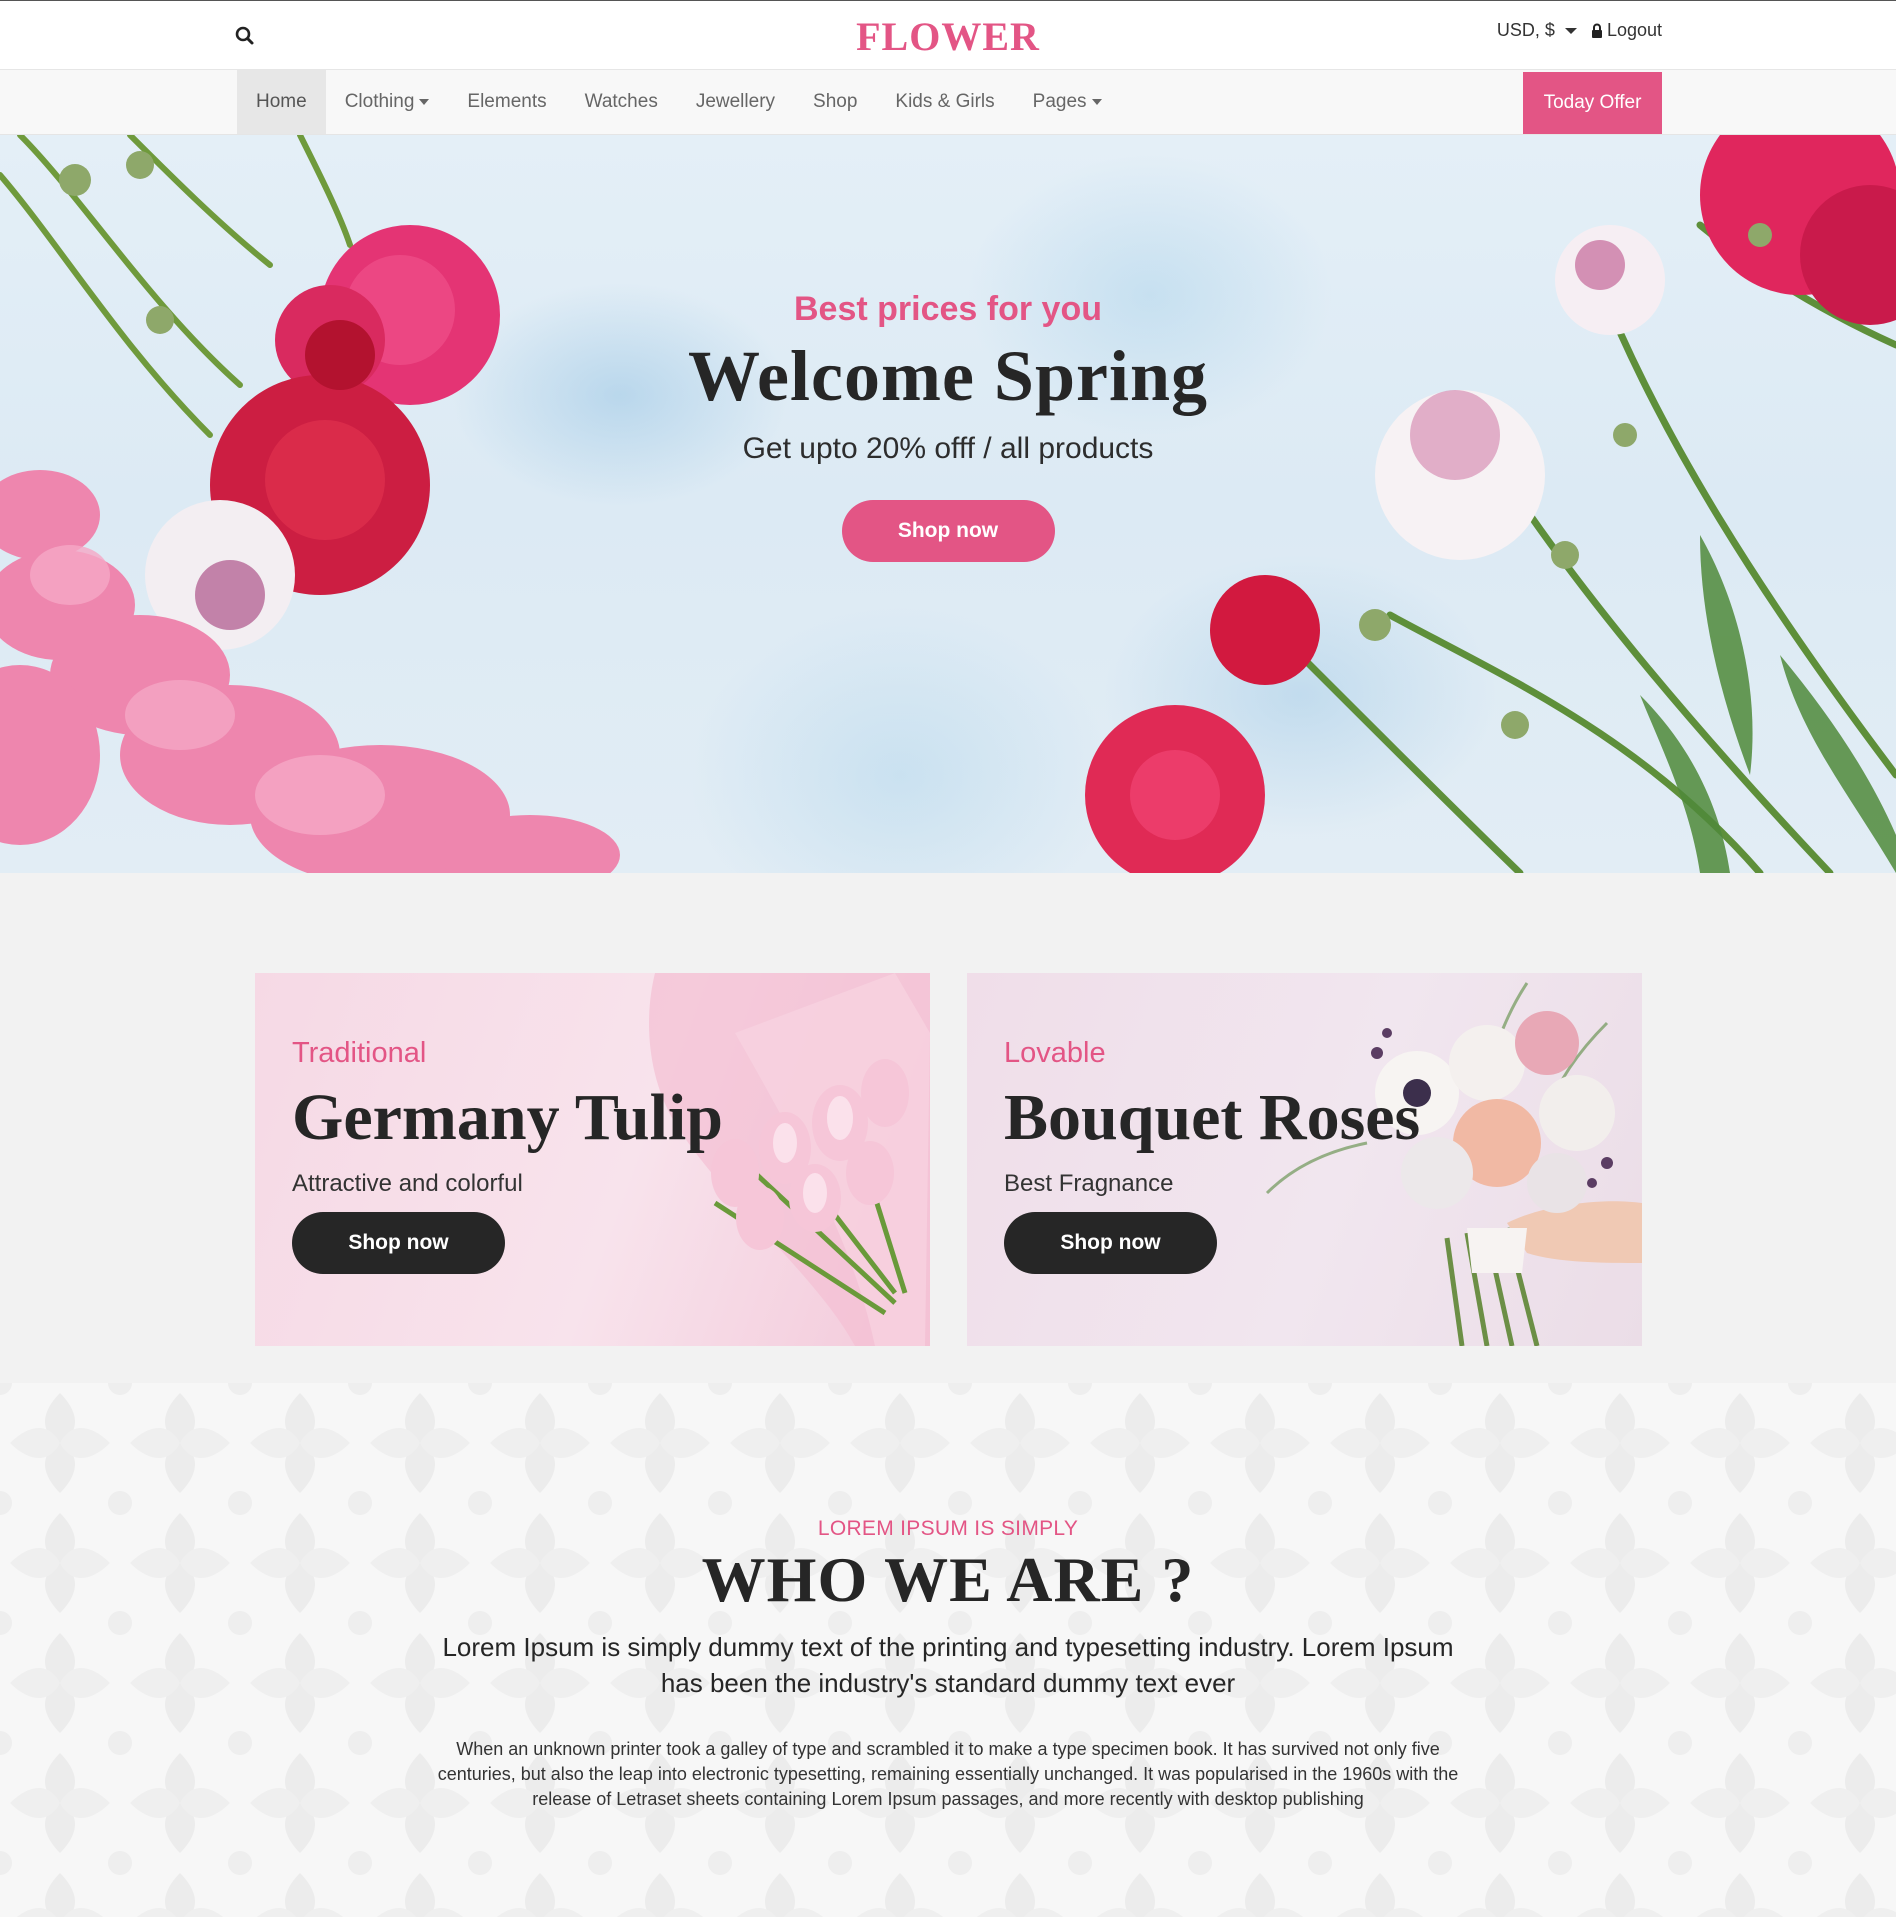 The height and width of the screenshot is (1917, 1896). What do you see at coordinates (948, 376) in the screenshot?
I see `hero-title: Welcome Spring` at bounding box center [948, 376].